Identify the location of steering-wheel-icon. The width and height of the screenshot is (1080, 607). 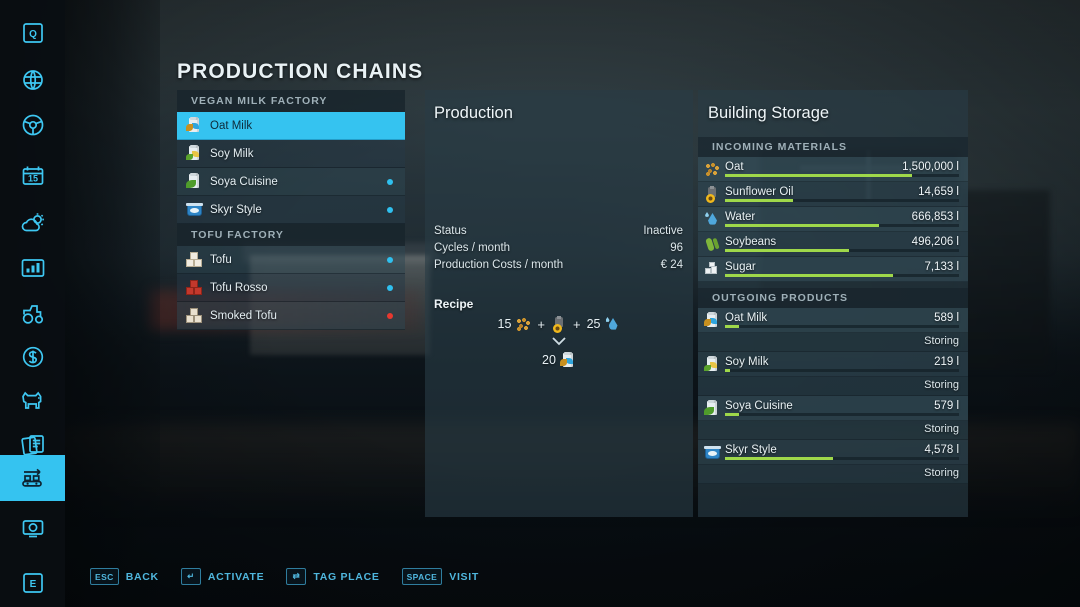
(32, 125).